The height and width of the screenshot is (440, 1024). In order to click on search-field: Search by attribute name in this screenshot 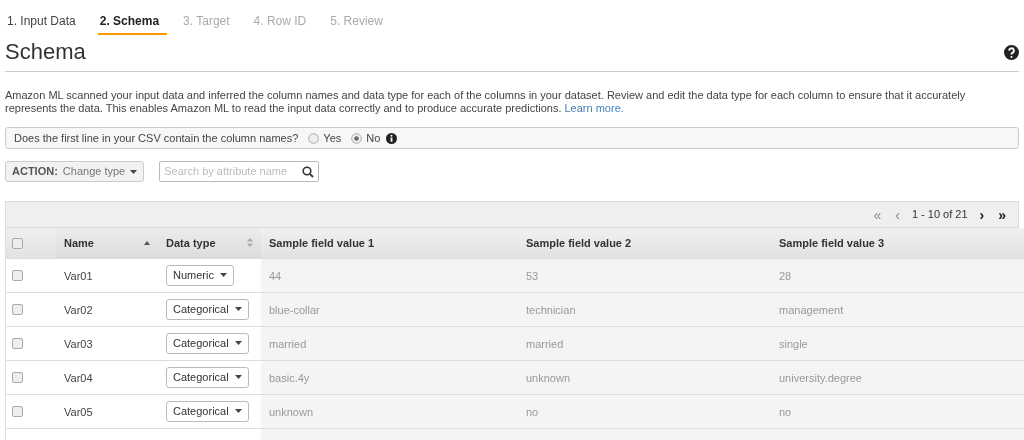, I will do `click(239, 171)`.